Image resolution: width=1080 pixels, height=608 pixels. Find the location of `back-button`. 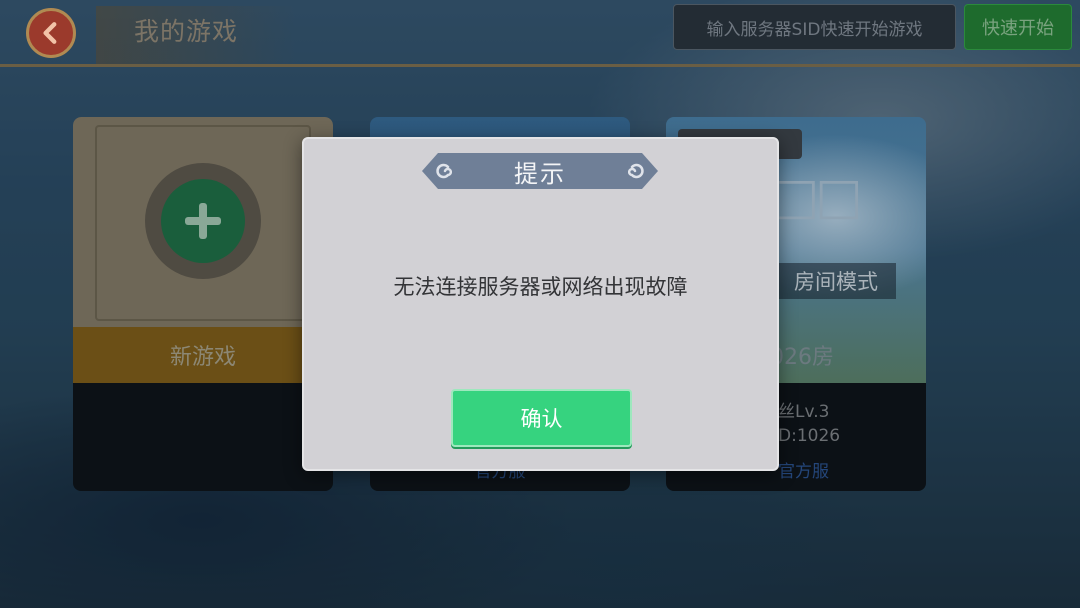

back-button is located at coordinates (51, 33).